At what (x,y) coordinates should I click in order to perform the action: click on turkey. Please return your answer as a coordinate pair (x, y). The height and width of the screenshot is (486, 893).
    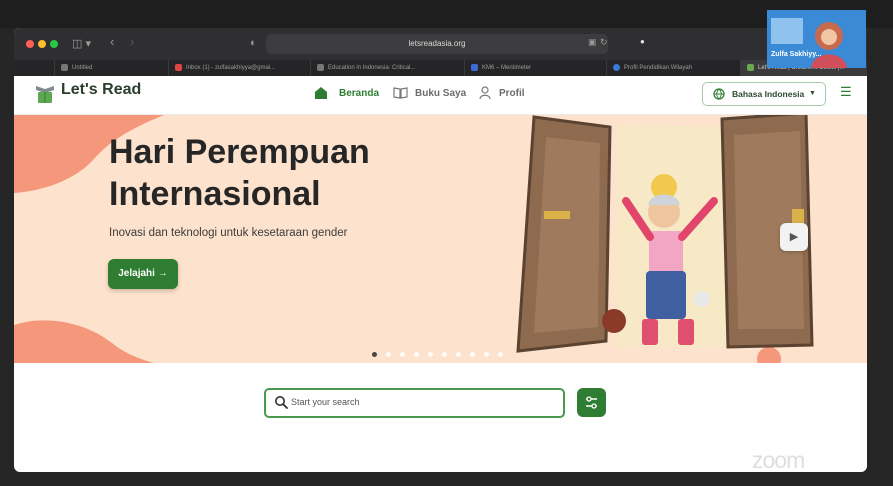
    Looking at the image, I should click on (614, 321).